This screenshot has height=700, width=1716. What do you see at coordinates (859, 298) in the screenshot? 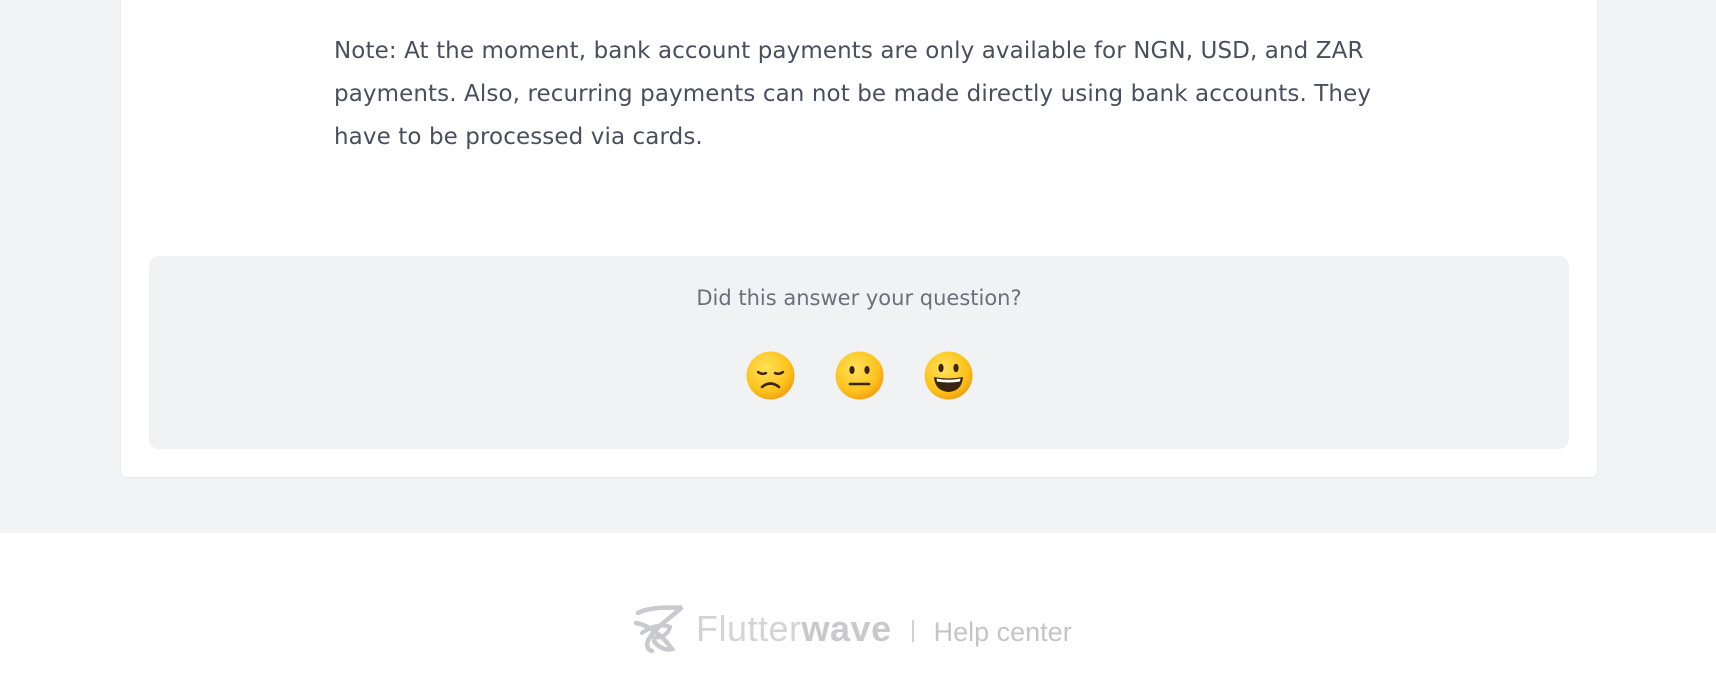
I see `feedback-question: Did this answer your question?` at bounding box center [859, 298].